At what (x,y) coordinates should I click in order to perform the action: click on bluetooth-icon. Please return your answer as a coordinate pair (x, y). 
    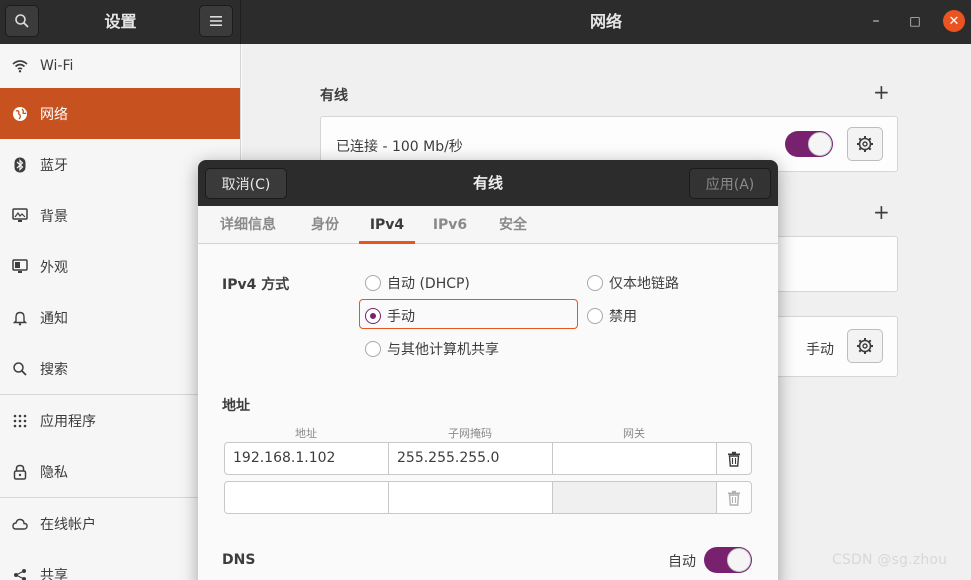
    Looking at the image, I should click on (20, 165).